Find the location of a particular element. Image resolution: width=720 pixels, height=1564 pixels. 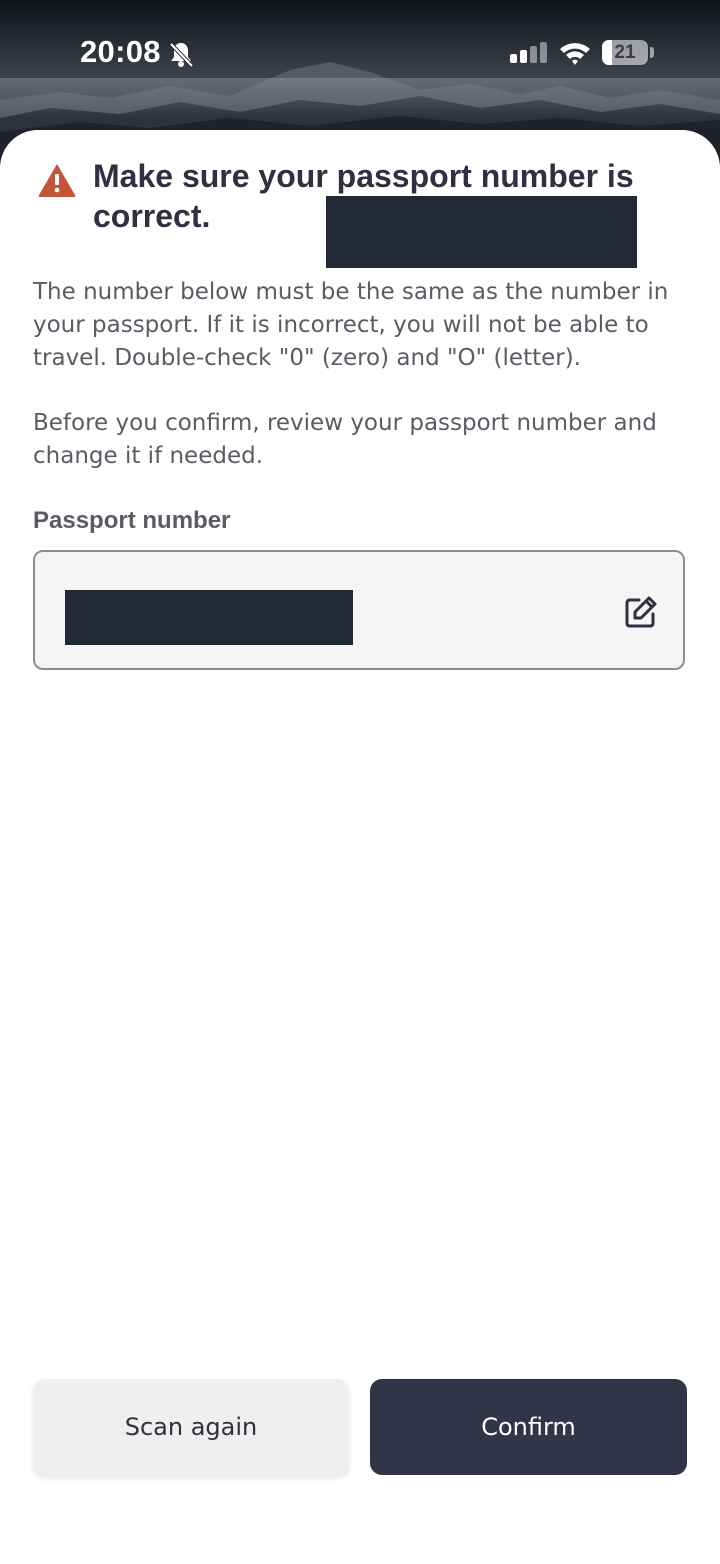

battery-icon: 21 is located at coordinates (625, 52).